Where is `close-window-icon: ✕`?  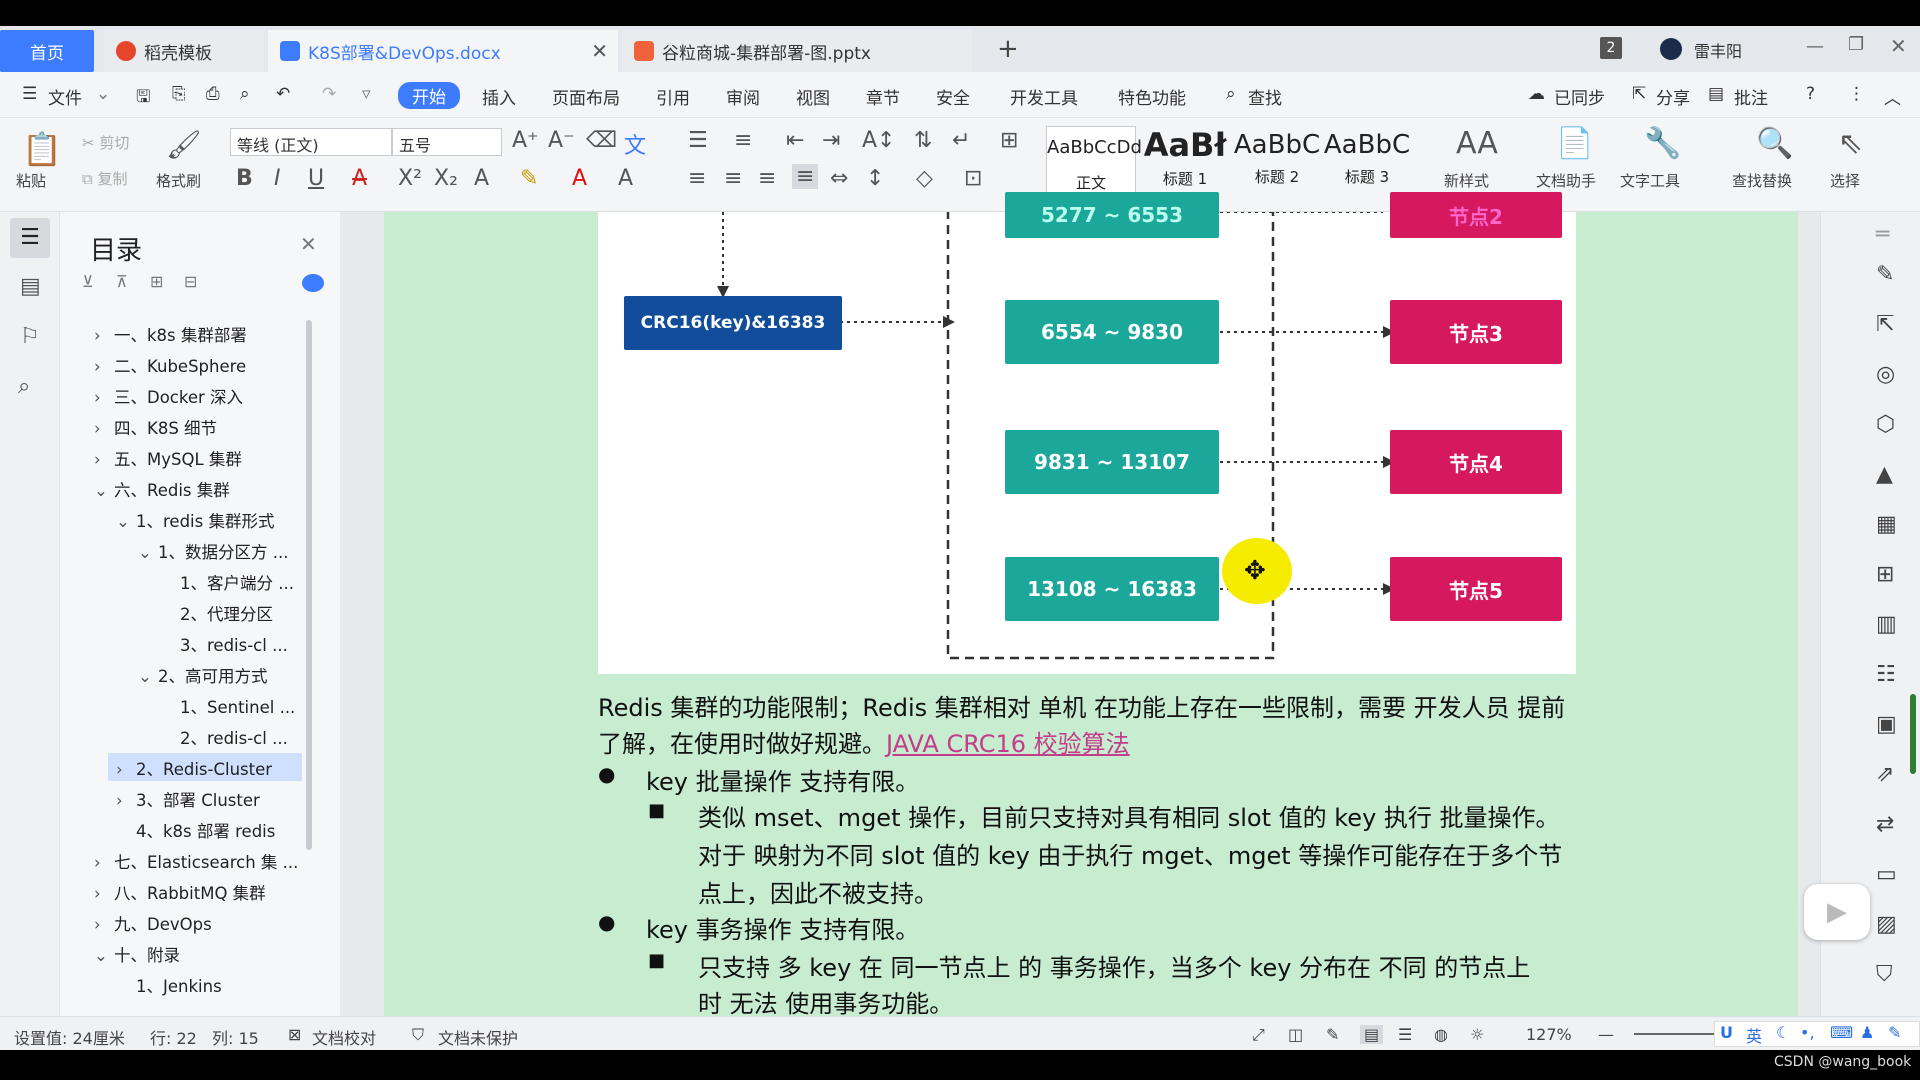
close-window-icon: ✕ is located at coordinates (1898, 46).